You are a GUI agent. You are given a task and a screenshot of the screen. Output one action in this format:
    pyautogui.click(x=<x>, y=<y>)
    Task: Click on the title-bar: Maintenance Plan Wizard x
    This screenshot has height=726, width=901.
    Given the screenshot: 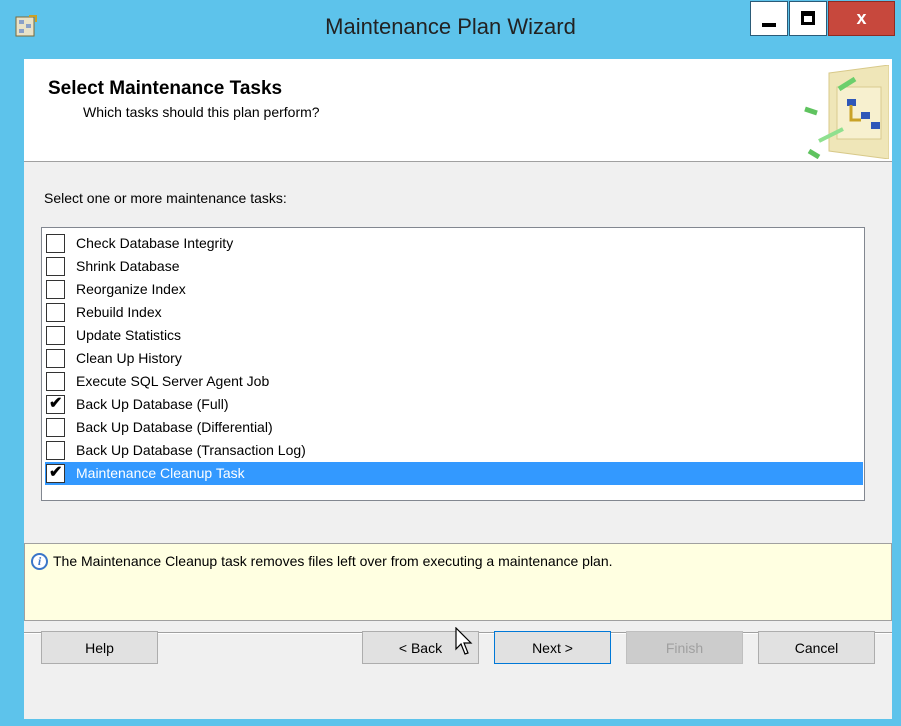 What is the action you would take?
    pyautogui.click(x=450, y=29)
    